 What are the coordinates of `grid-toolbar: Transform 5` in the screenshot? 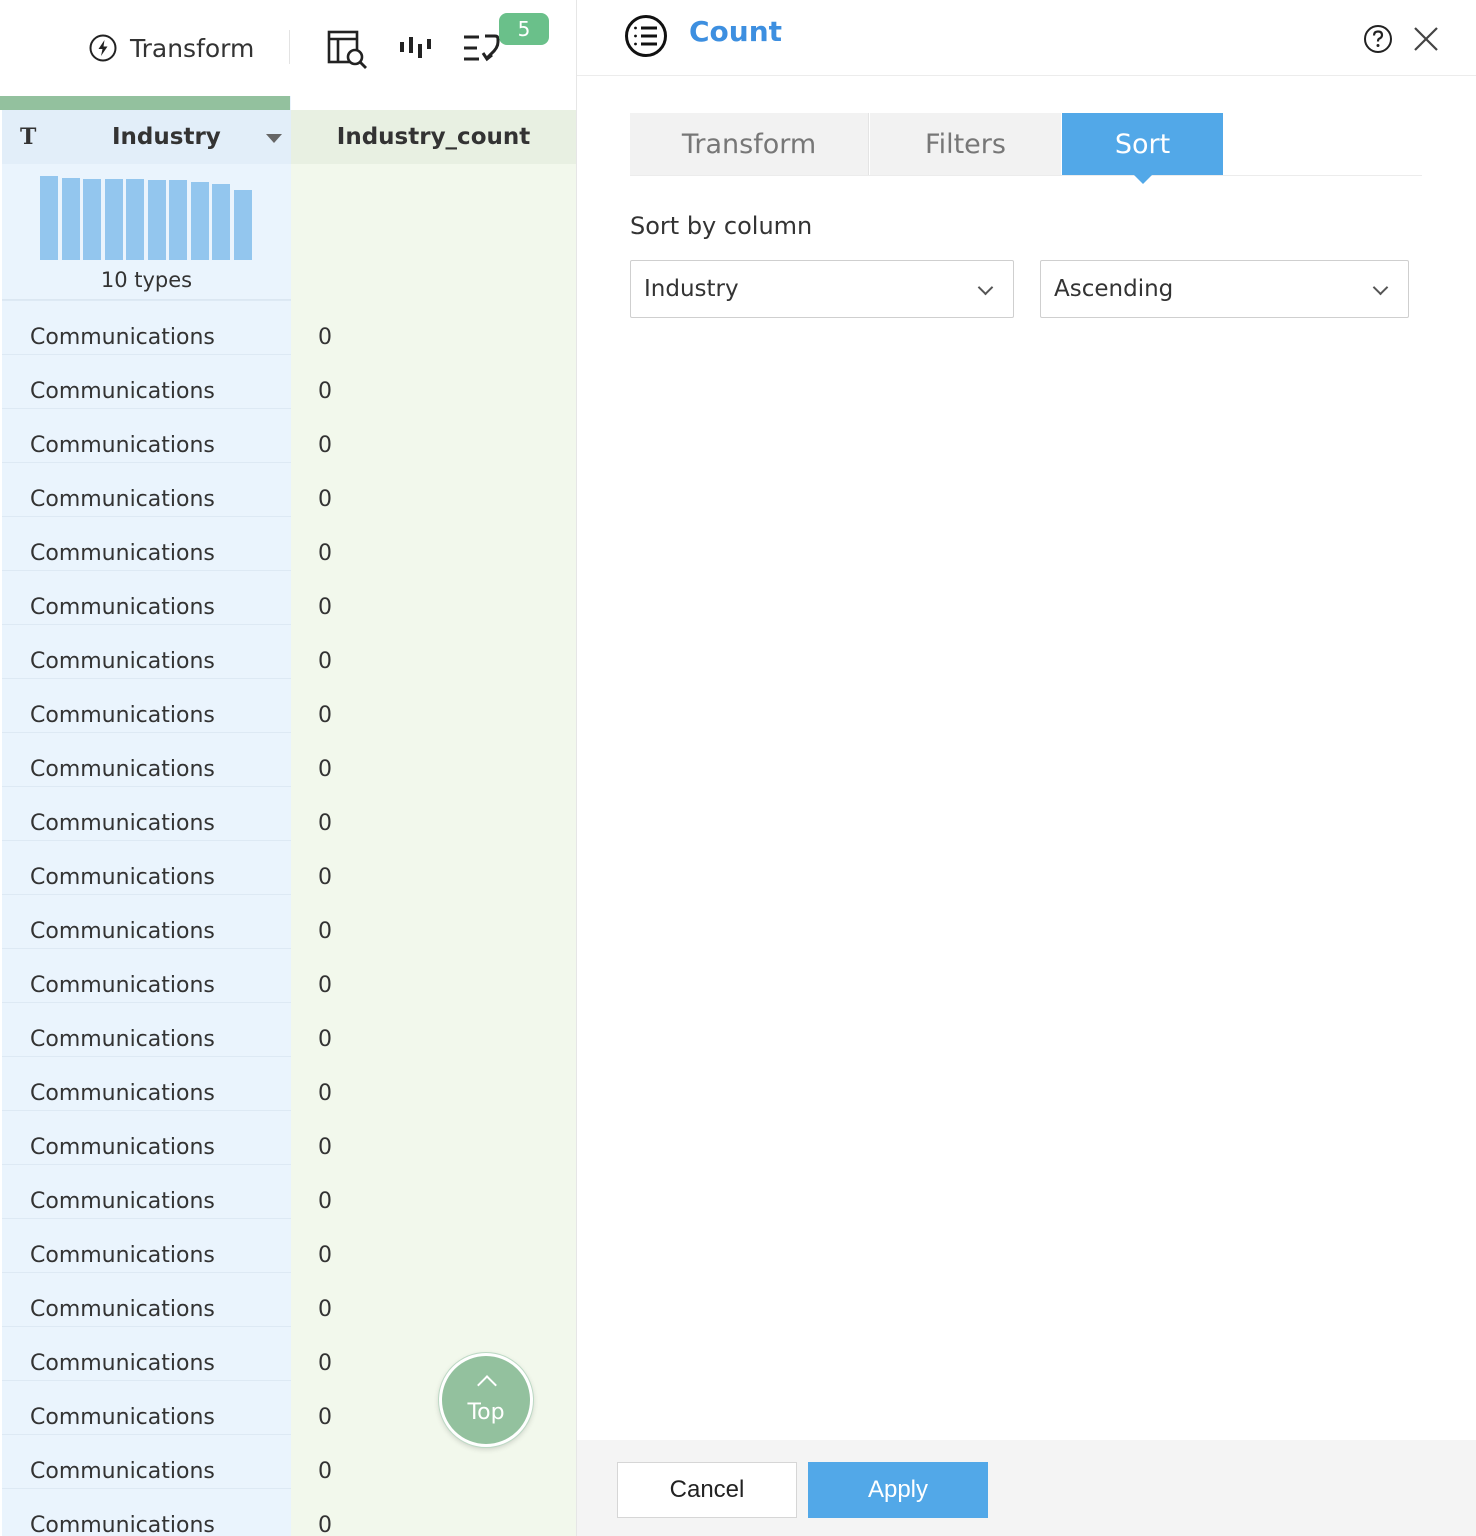 It's located at (288, 48).